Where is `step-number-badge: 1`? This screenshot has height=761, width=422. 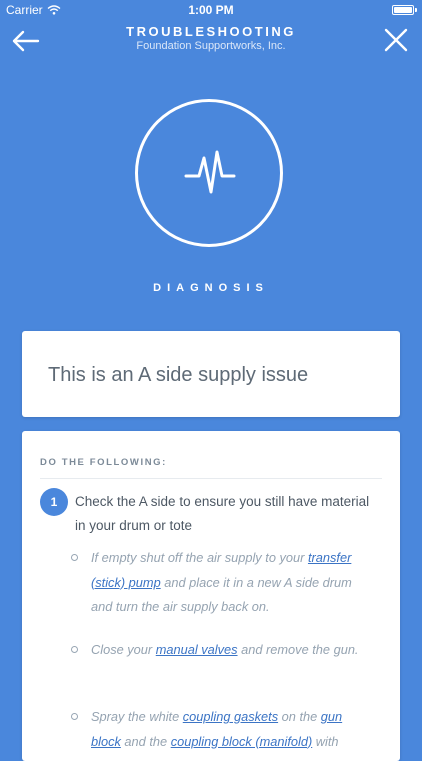 step-number-badge: 1 is located at coordinates (54, 502).